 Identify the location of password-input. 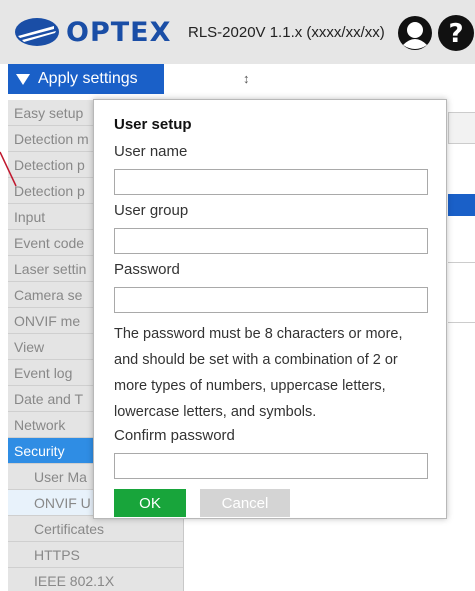
(271, 300).